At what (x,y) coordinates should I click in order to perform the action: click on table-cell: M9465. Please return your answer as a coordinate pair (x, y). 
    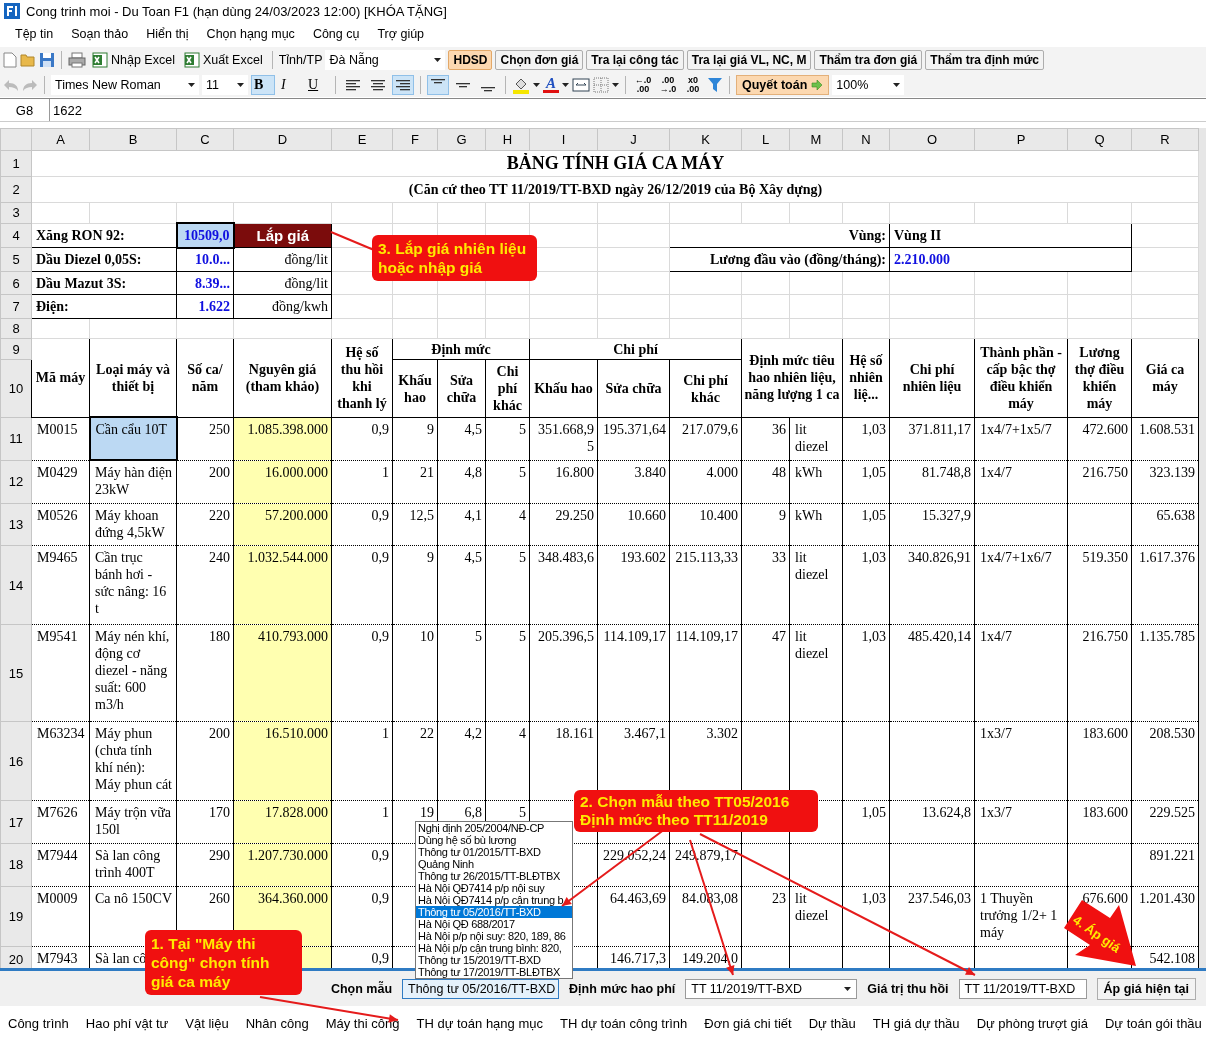
    Looking at the image, I should click on (60, 585).